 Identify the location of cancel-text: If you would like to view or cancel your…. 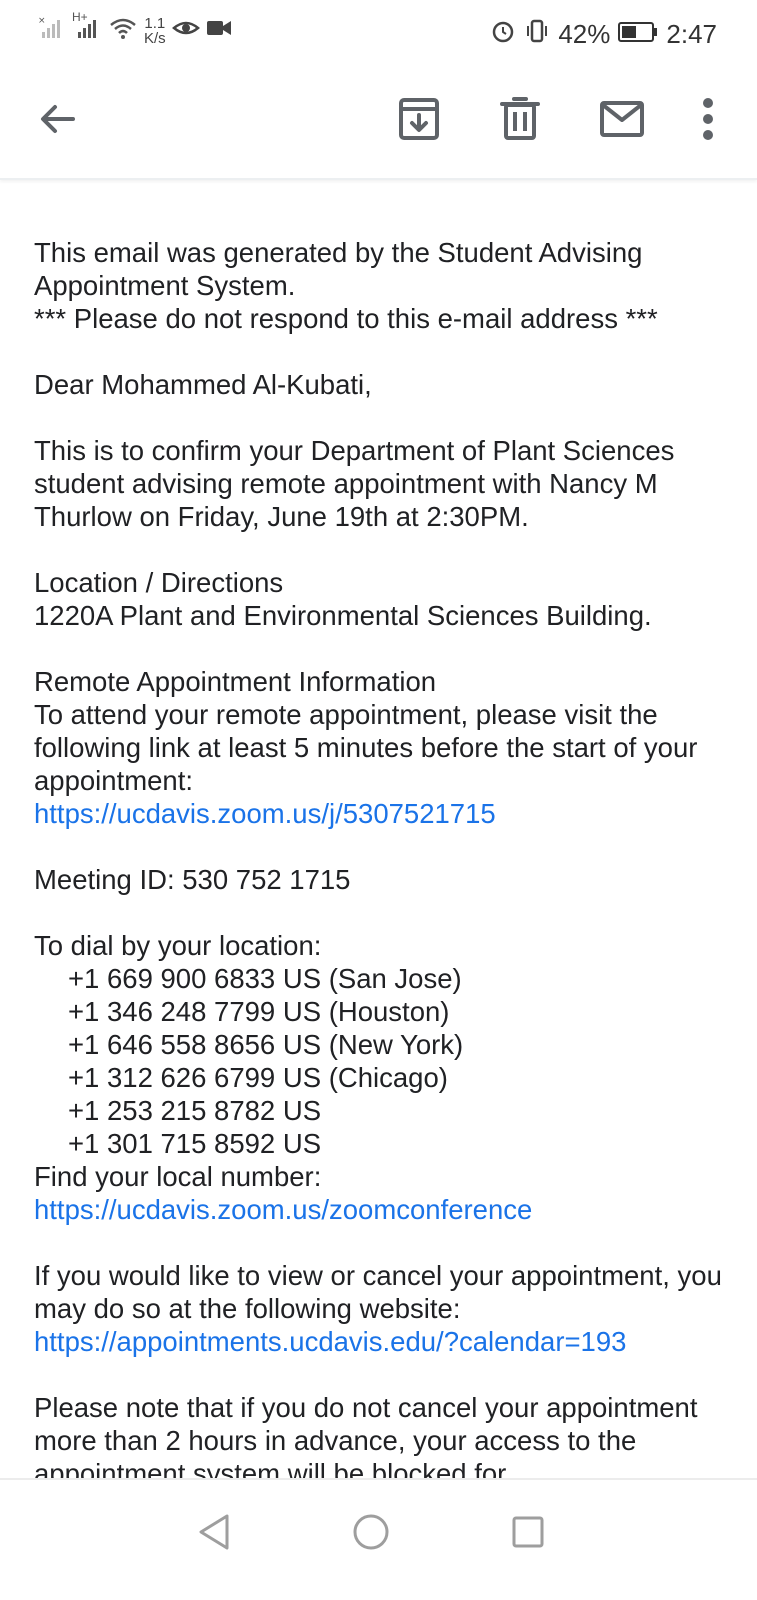
(378, 1292).